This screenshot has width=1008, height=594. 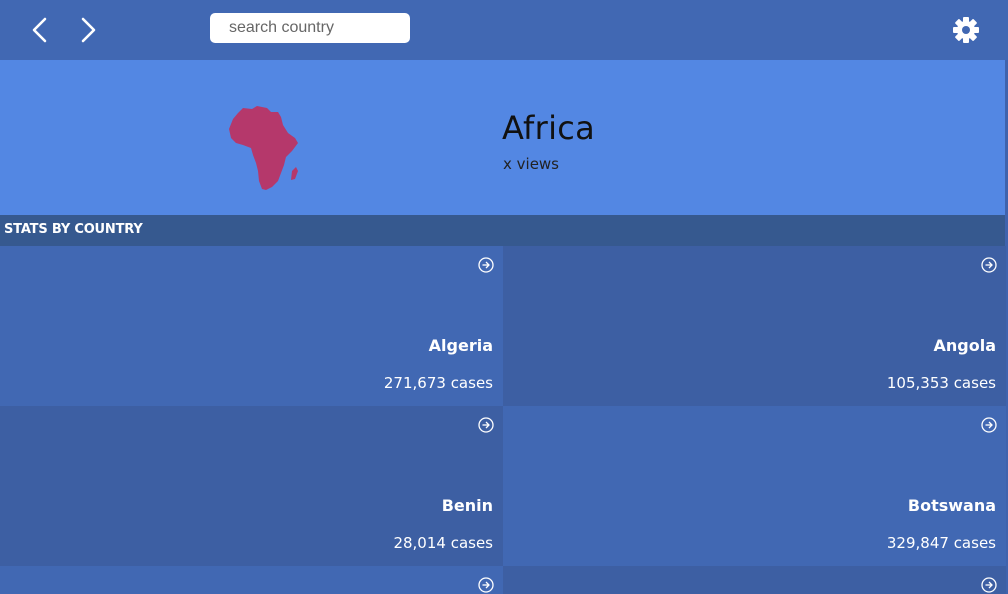 I want to click on section-title: STATS BY COUNTRY, so click(x=73, y=229).